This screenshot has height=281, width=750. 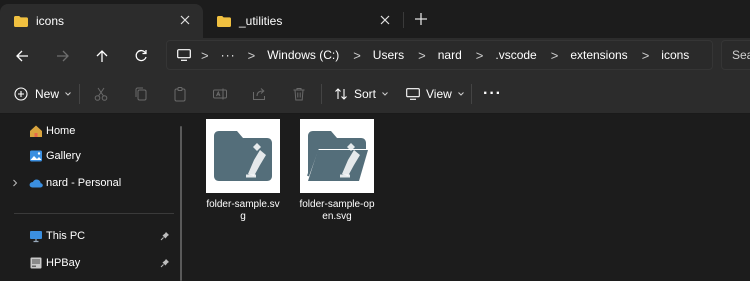 What do you see at coordinates (741, 55) in the screenshot?
I see `search-placeholder: Sea` at bounding box center [741, 55].